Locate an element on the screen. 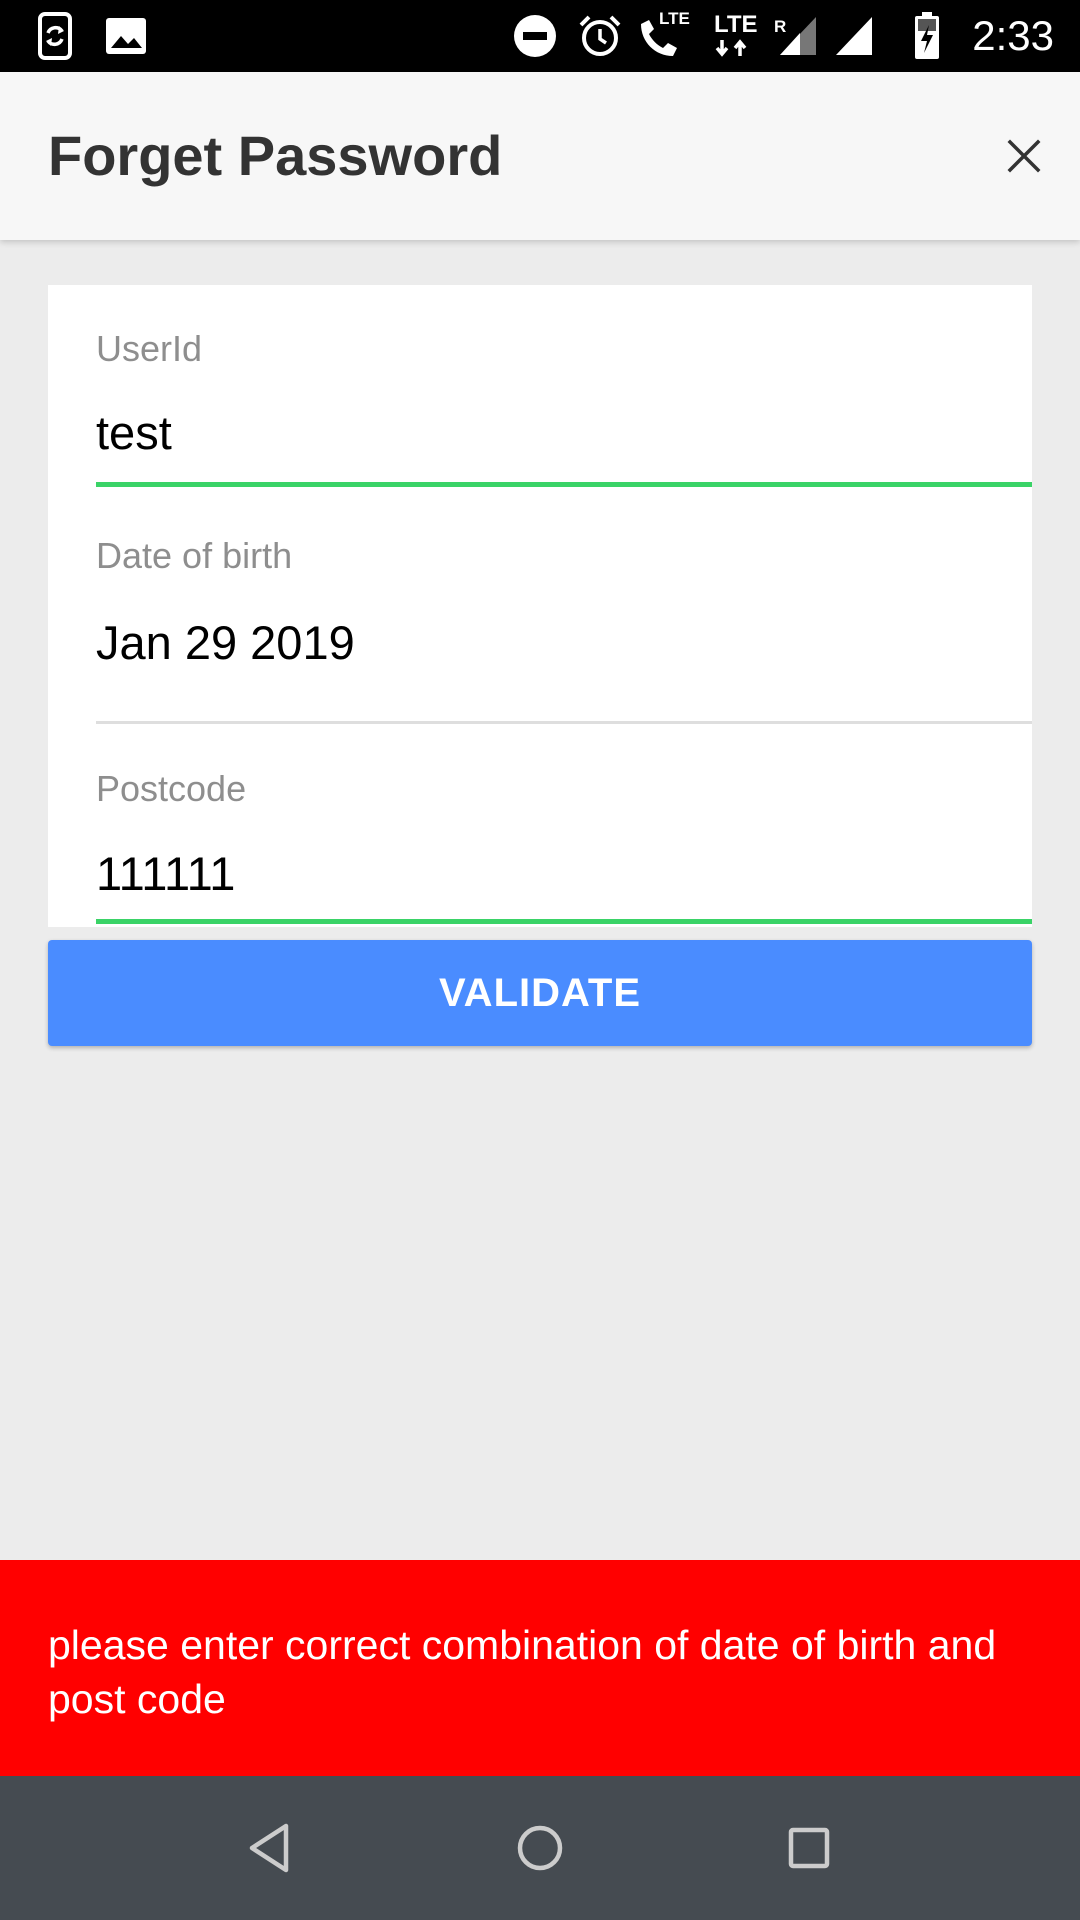  recents-icon is located at coordinates (809, 1848).